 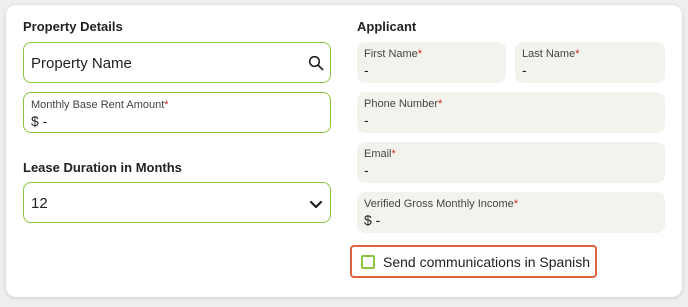 What do you see at coordinates (372, 220) in the screenshot?
I see `gross-income-value: $ -` at bounding box center [372, 220].